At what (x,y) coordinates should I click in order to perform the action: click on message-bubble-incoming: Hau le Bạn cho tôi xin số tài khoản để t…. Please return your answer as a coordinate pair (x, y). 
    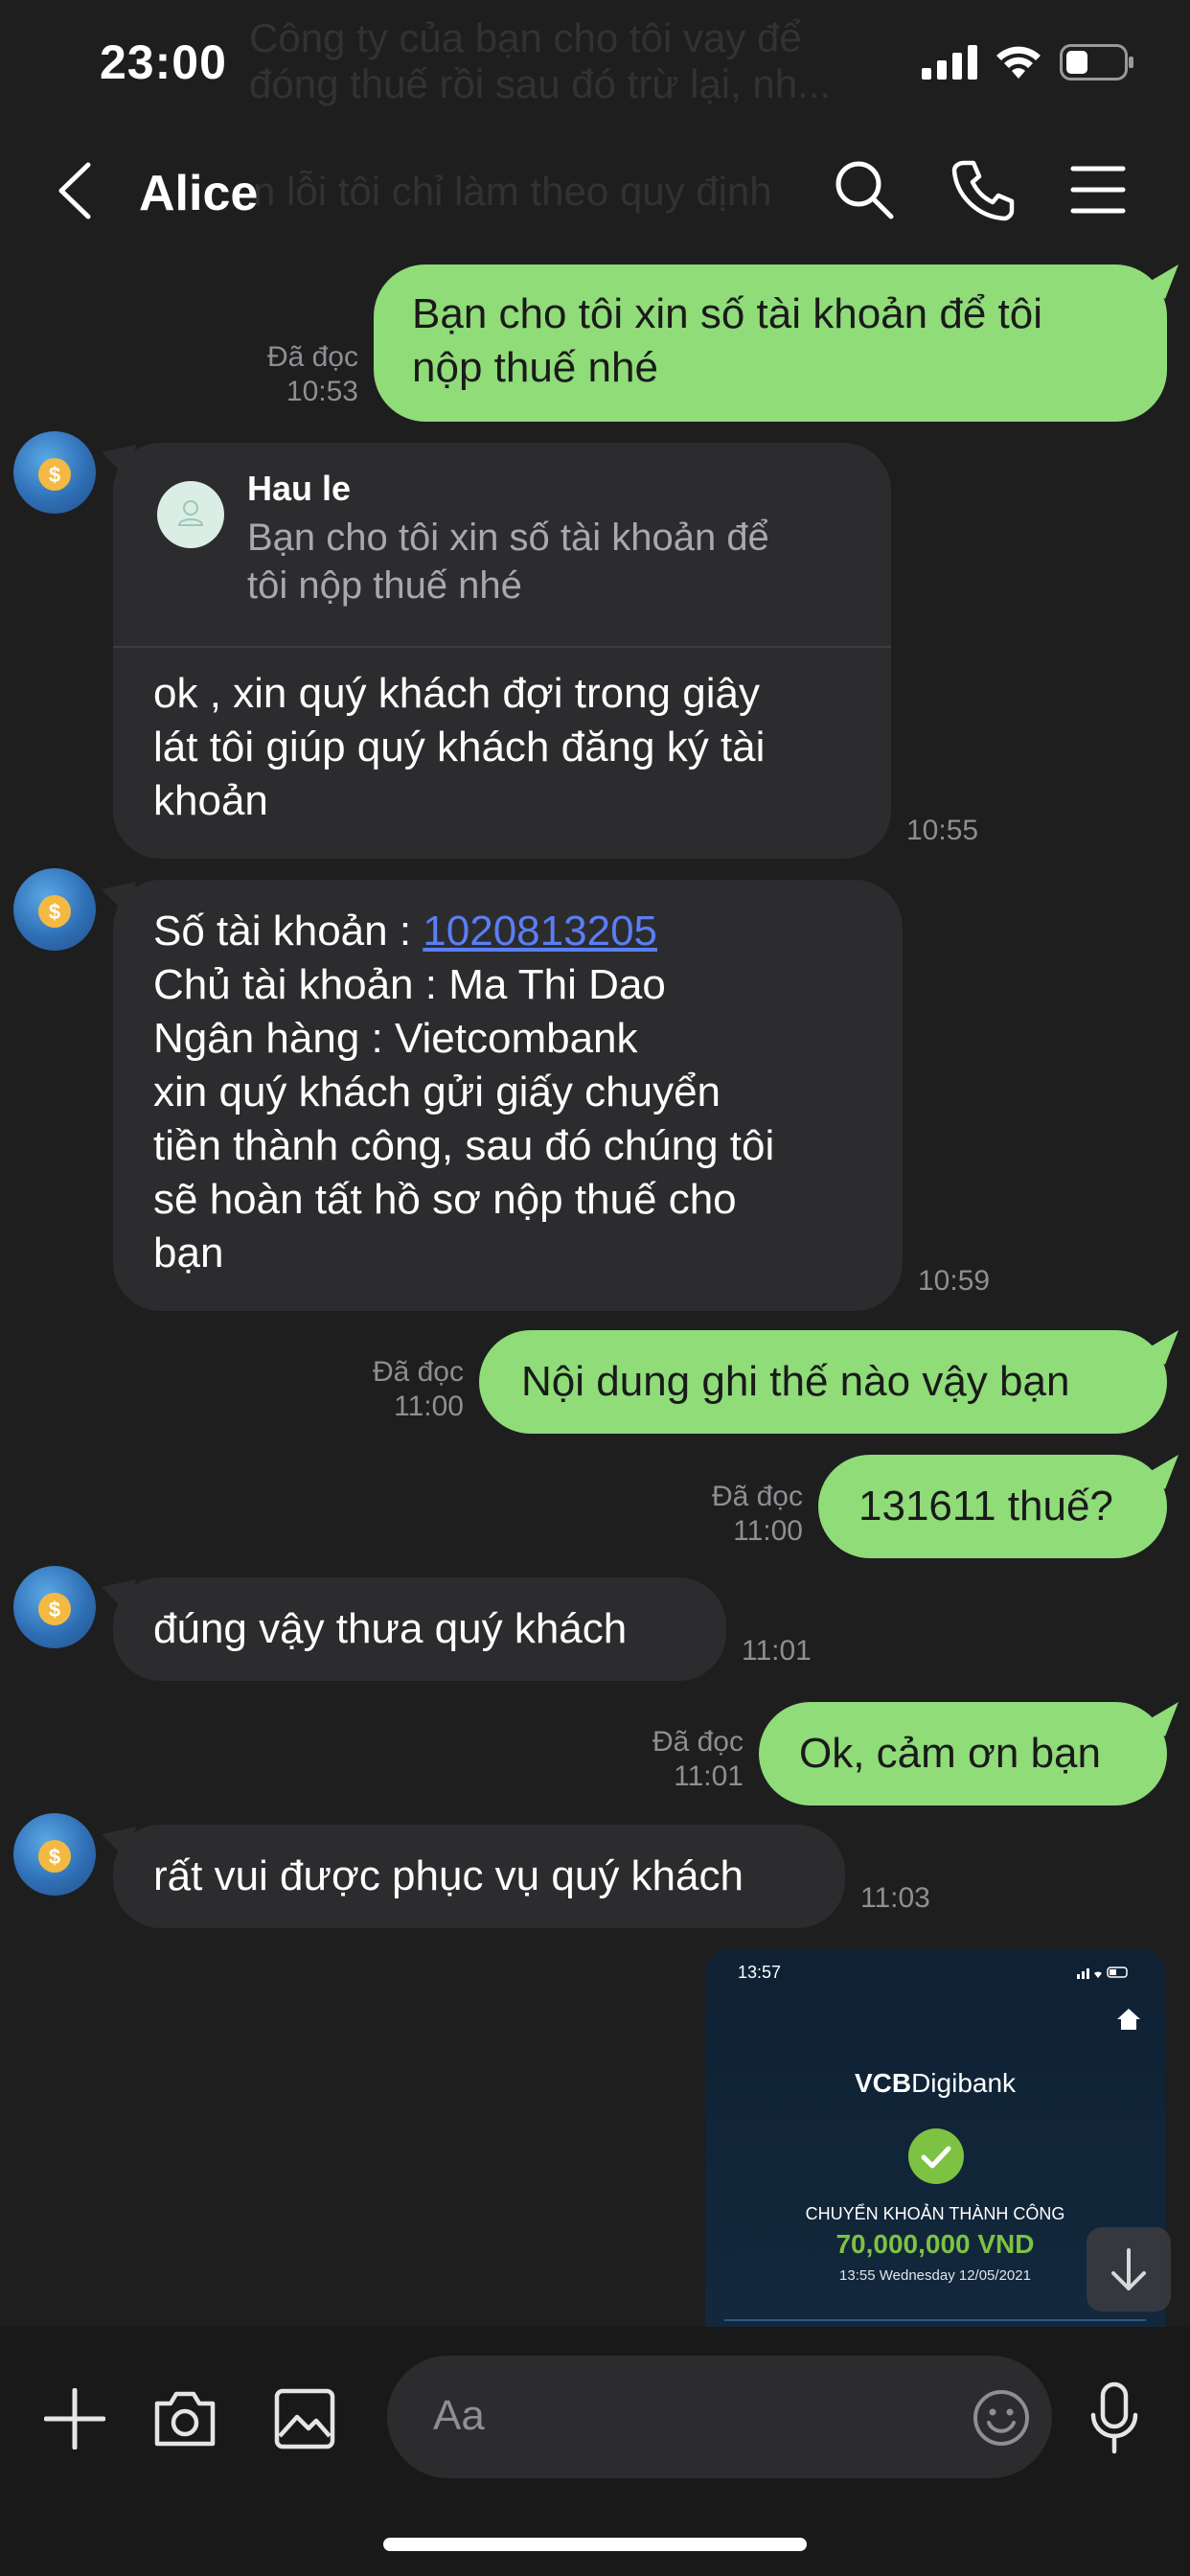
    Looking at the image, I should click on (502, 651).